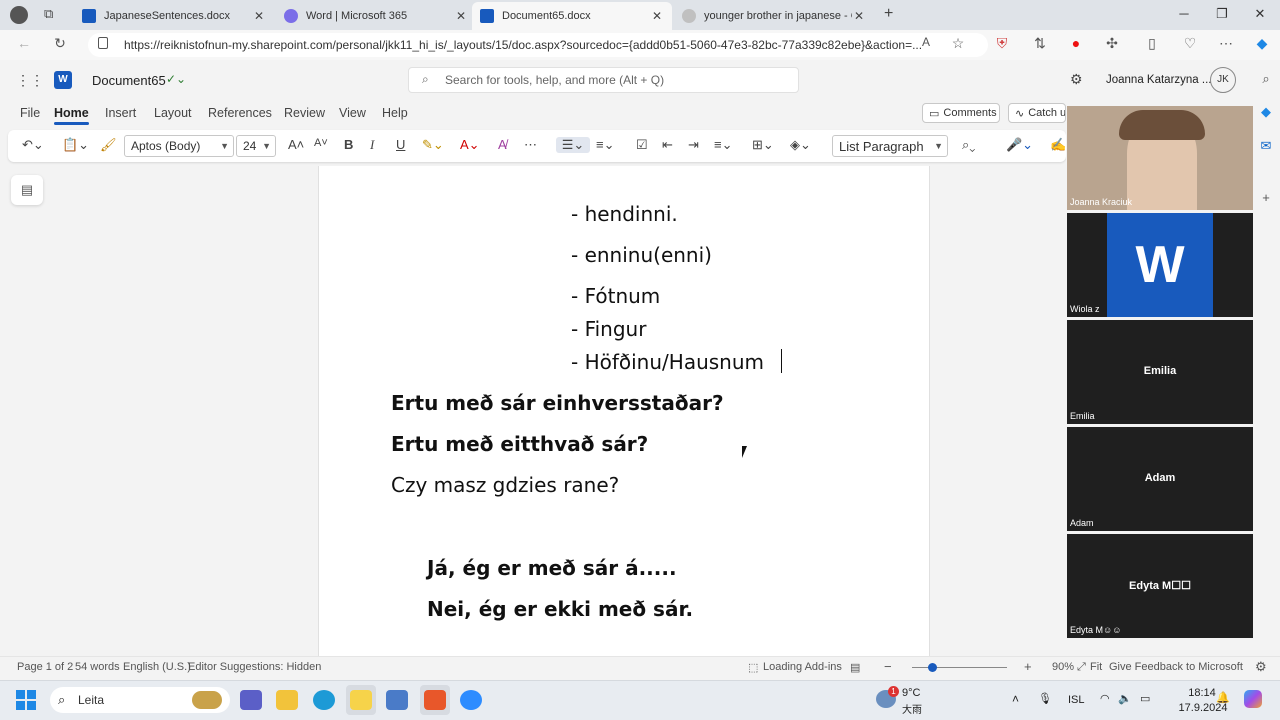 This screenshot has height=720, width=1280. I want to click on back-icon: ←, so click(24, 43).